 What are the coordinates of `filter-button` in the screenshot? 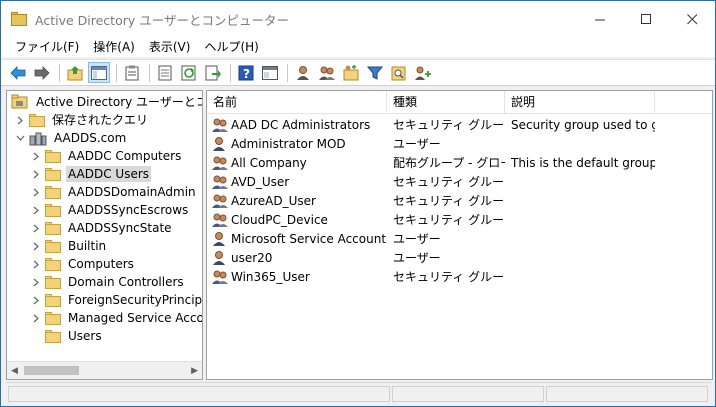 It's located at (375, 72).